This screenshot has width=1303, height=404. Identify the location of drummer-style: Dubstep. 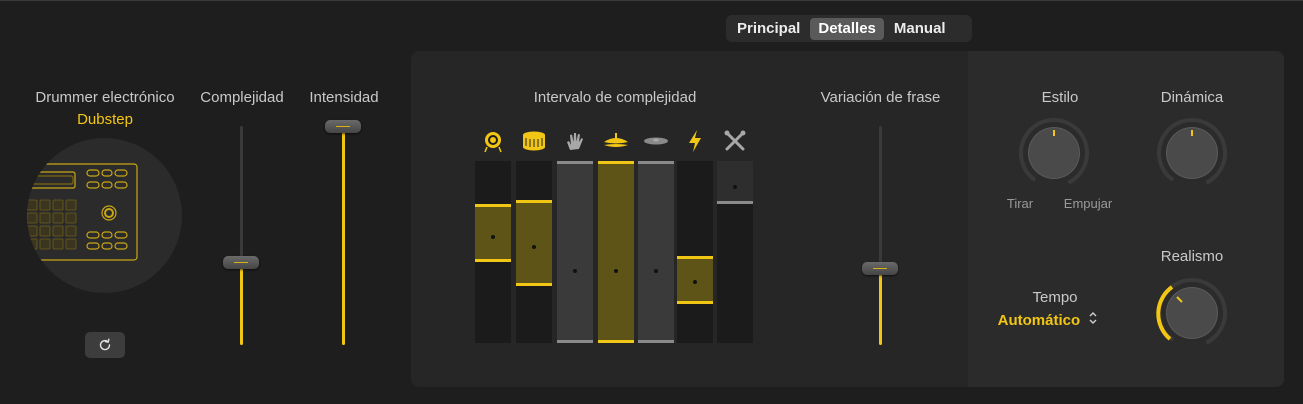
(105, 119).